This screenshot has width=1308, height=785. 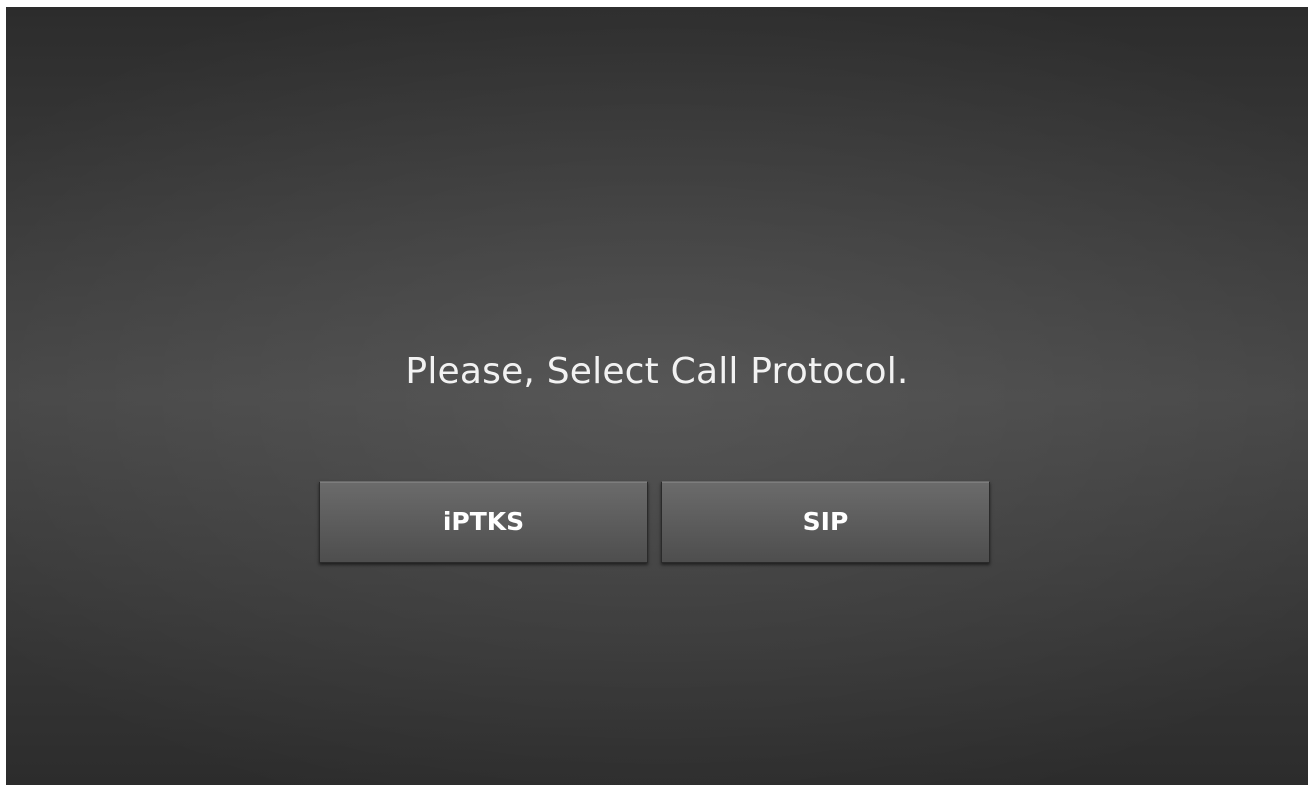 I want to click on sip-button: SIP, so click(x=825, y=522).